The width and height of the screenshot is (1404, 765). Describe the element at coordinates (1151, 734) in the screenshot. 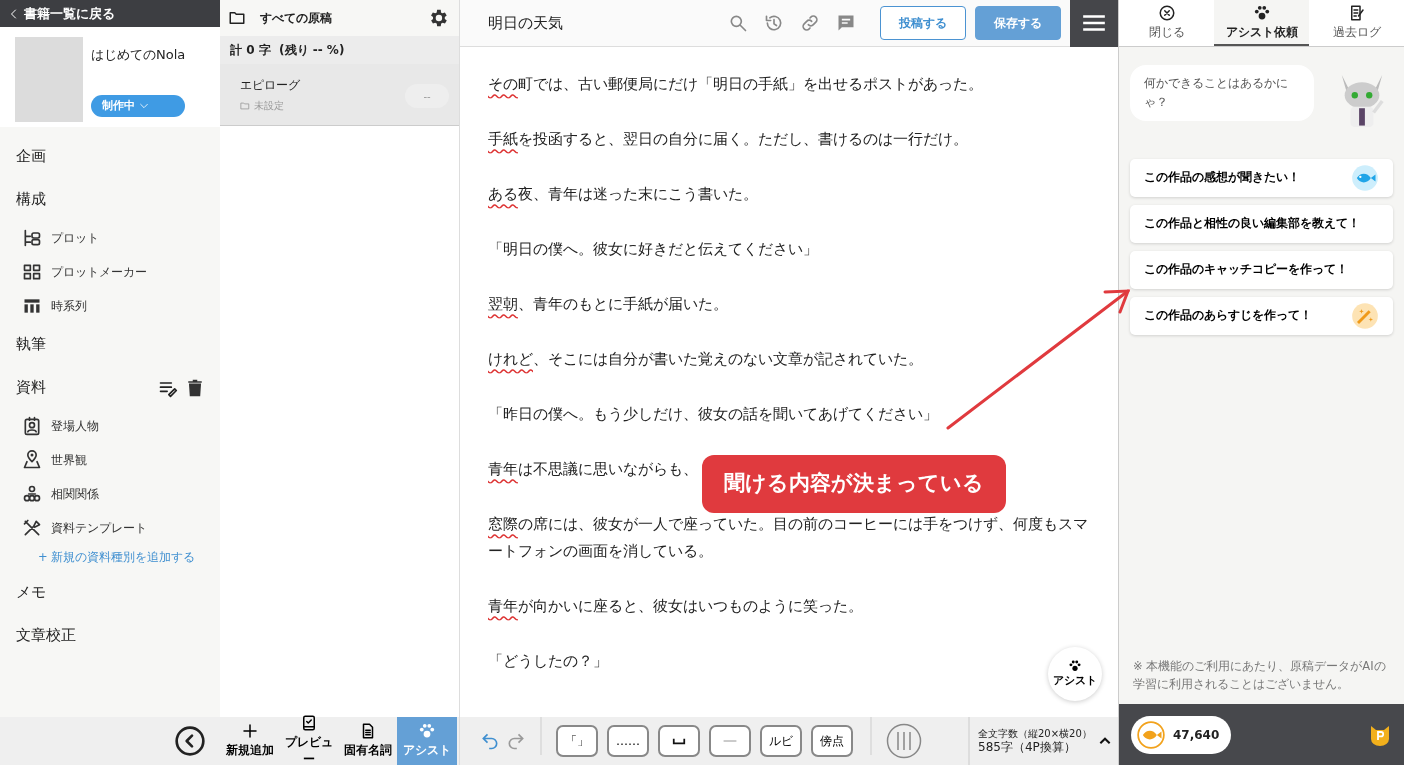

I see `fish-coin-icon` at that location.